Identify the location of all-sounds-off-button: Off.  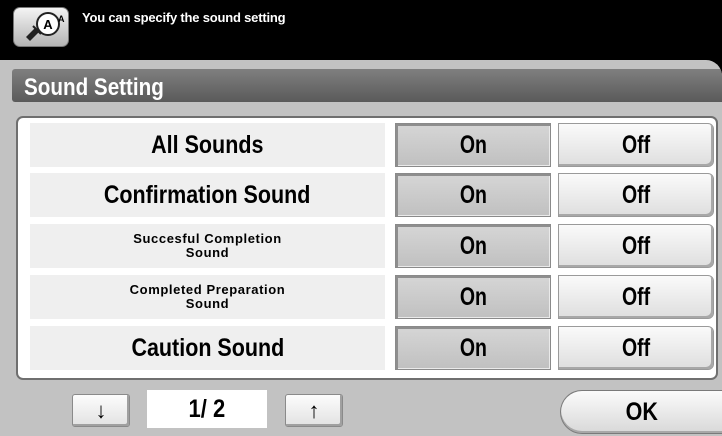
(636, 145).